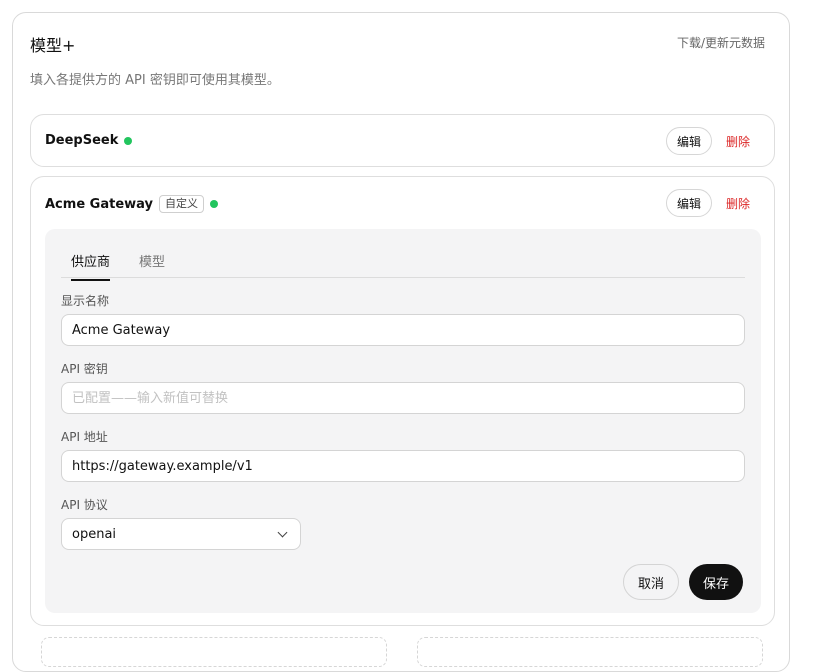 The height and width of the screenshot is (672, 820). I want to click on chevron-down-icon, so click(282, 532).